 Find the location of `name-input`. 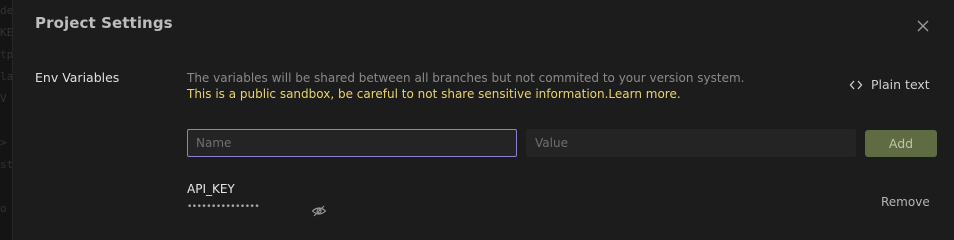

name-input is located at coordinates (352, 143).